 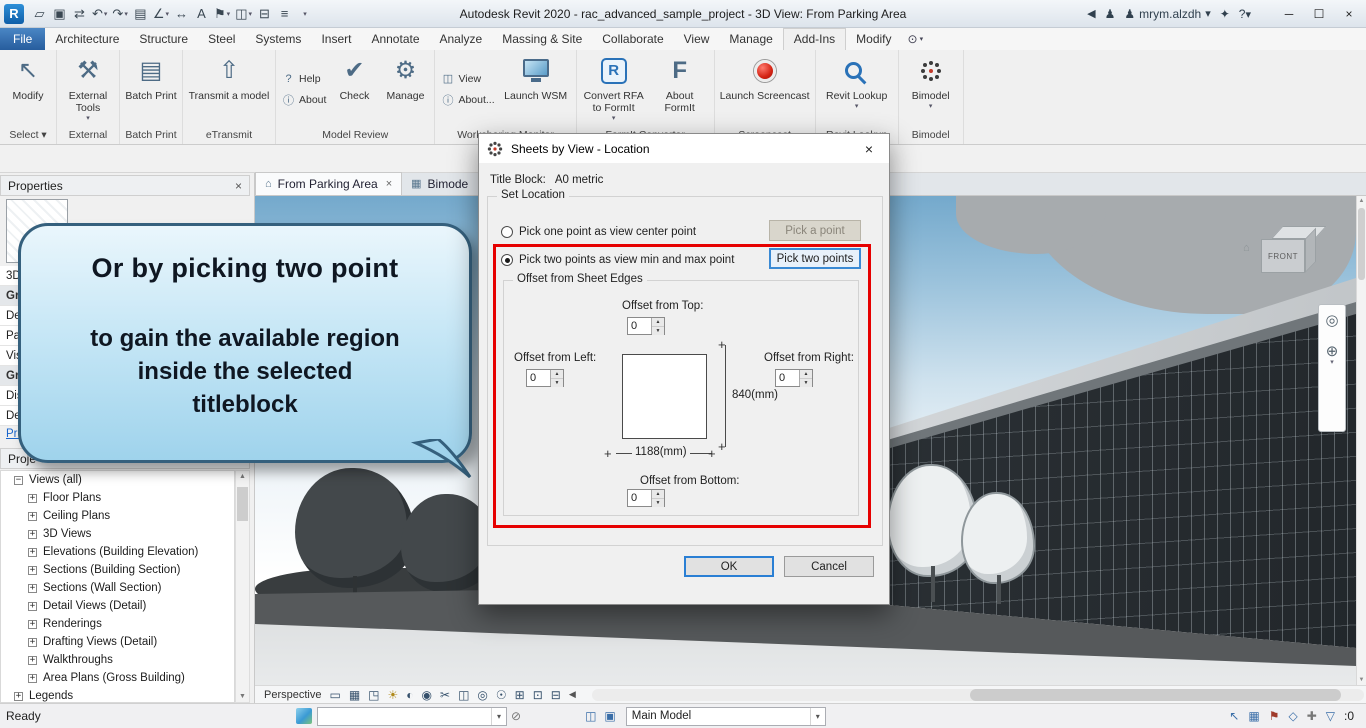 What do you see at coordinates (201, 14) in the screenshot?
I see `text-note-icon: A` at bounding box center [201, 14].